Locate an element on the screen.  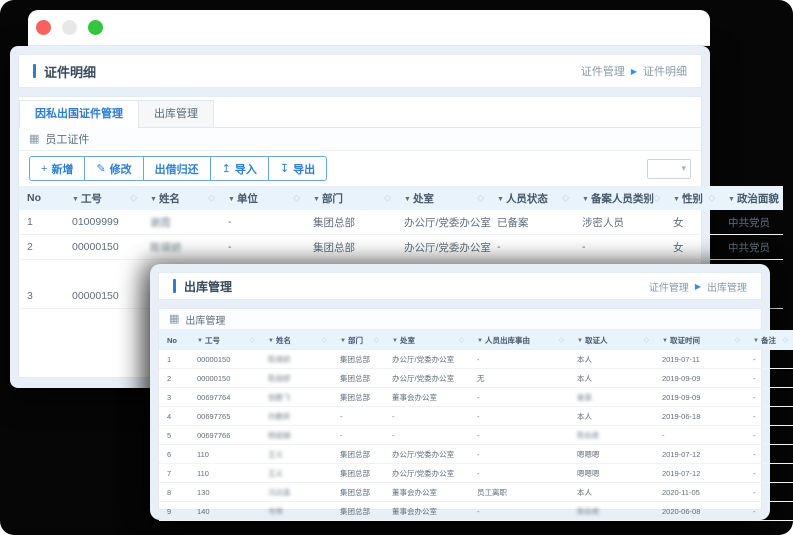
column-header: ▼ 政治面貌 is located at coordinates (751, 198).